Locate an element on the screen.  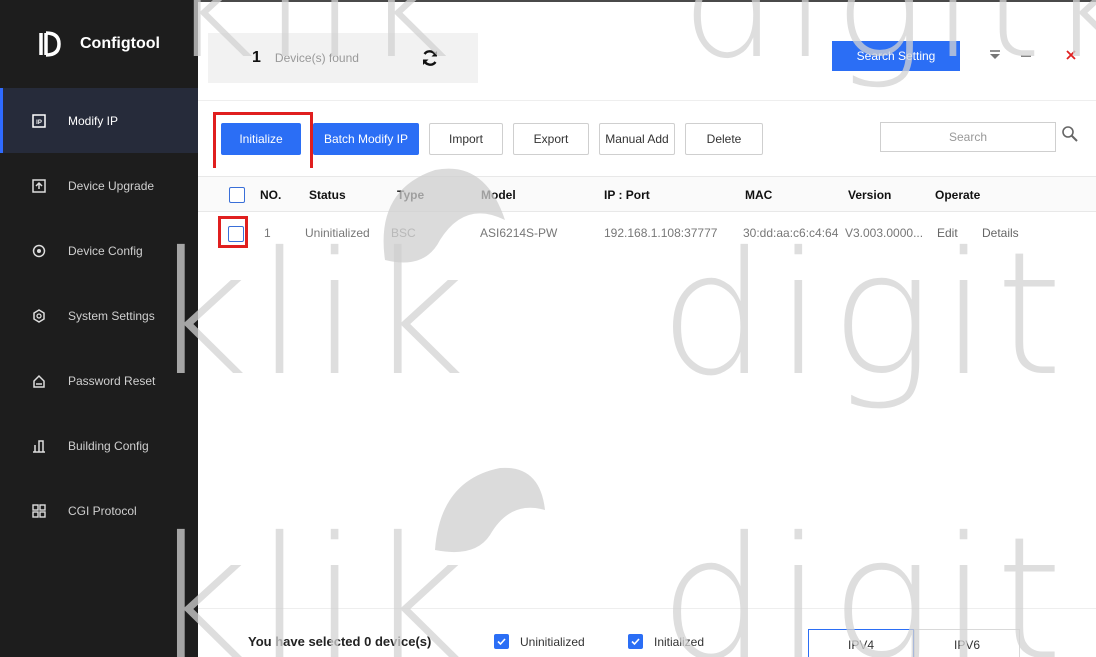
minimize-icon is located at coordinates (1026, 55).